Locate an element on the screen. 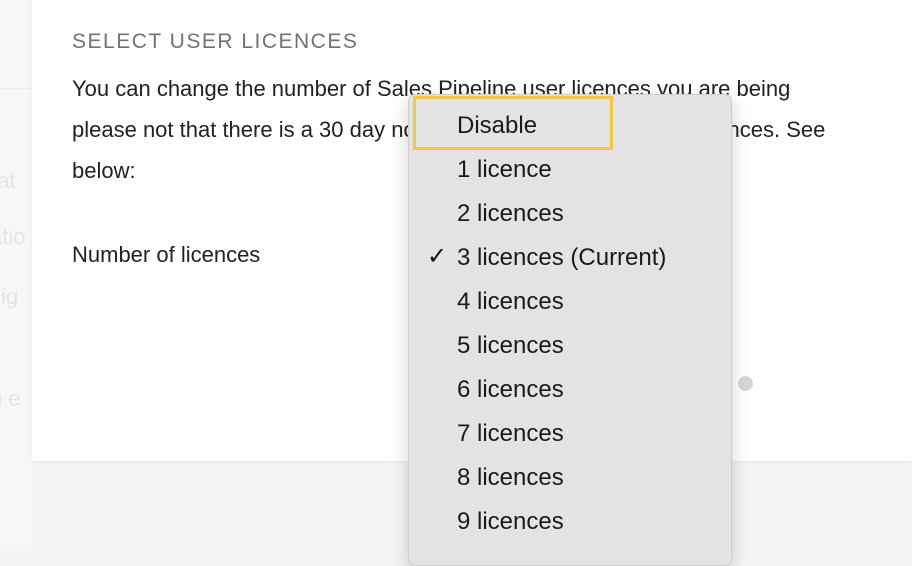 The width and height of the screenshot is (912, 566). option-6-licences: 6 licences is located at coordinates (570, 389).